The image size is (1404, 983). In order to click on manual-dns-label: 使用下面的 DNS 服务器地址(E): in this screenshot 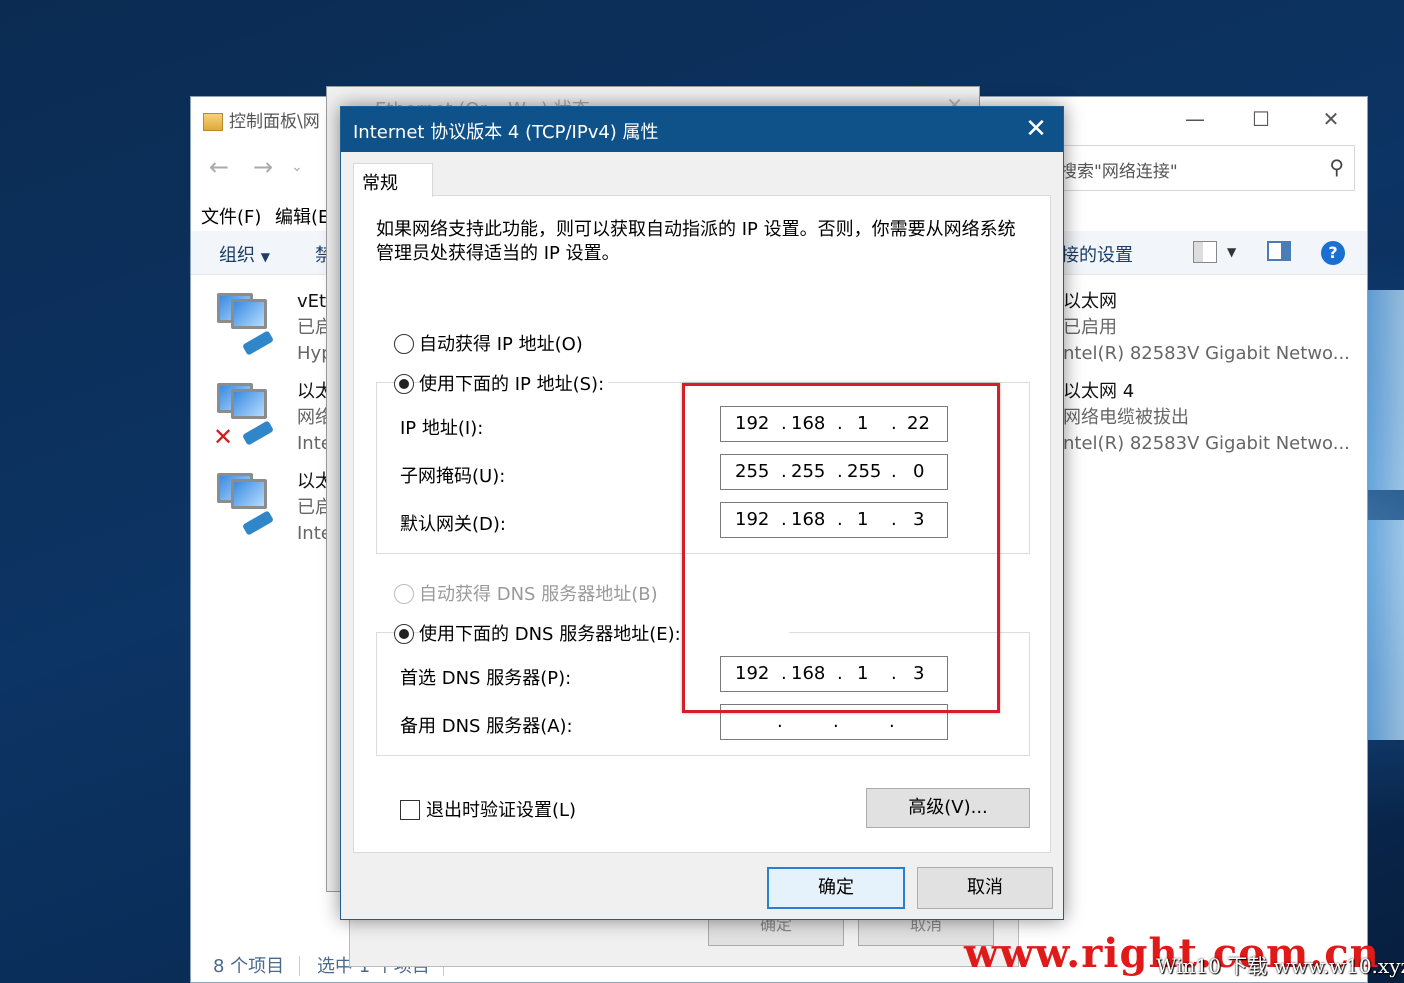, I will do `click(604, 633)`.